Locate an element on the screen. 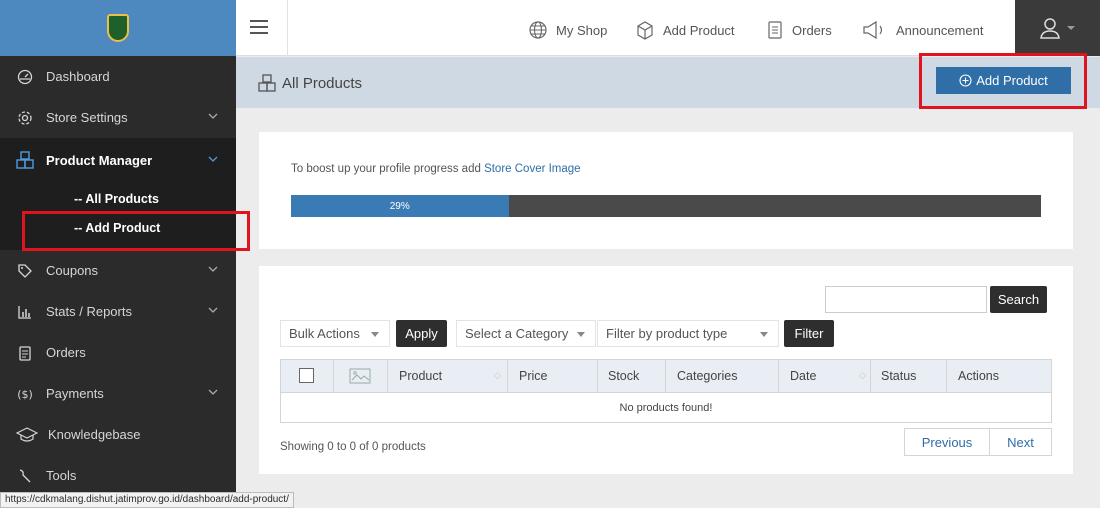 The image size is (1100, 508). bulk-actions-select: Bulk Actions is located at coordinates (335, 333).